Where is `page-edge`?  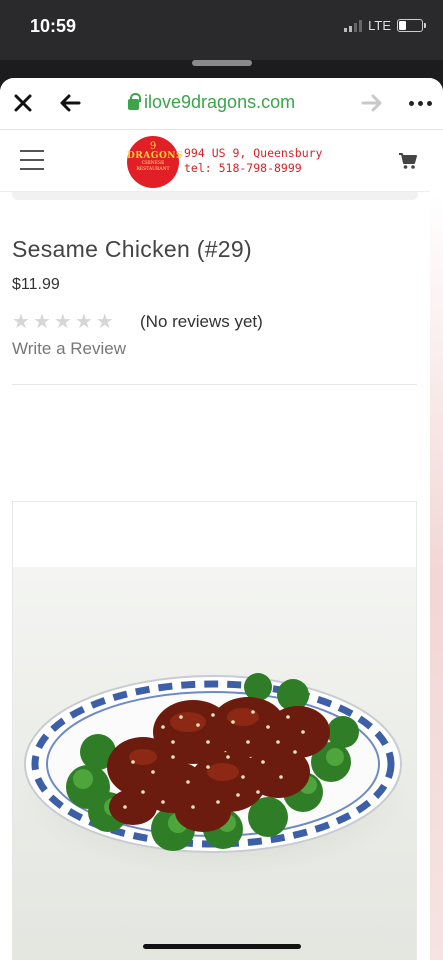
page-edge is located at coordinates (436, 576).